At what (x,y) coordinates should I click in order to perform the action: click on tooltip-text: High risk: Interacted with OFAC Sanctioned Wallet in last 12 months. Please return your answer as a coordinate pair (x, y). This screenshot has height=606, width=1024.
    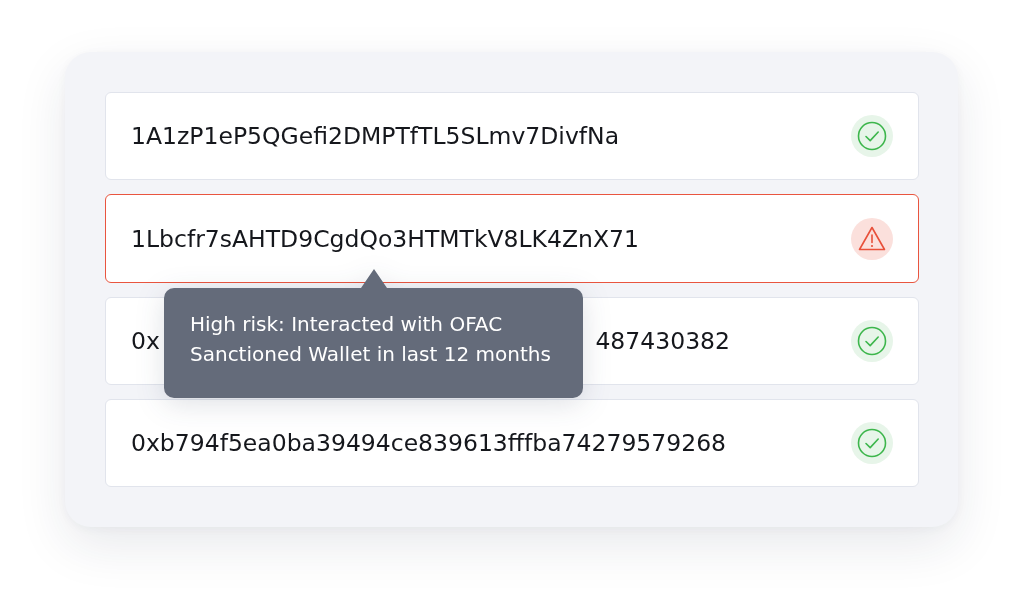
    Looking at the image, I should click on (371, 339).